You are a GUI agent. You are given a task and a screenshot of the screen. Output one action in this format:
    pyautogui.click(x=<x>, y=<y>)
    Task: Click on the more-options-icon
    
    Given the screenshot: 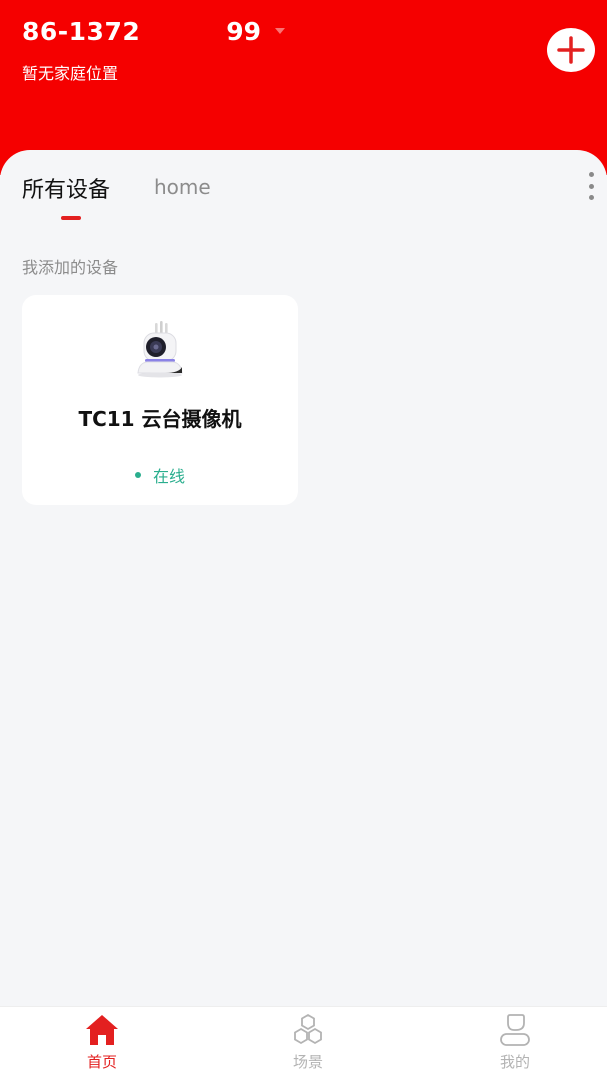 What is the action you would take?
    pyautogui.click(x=591, y=186)
    